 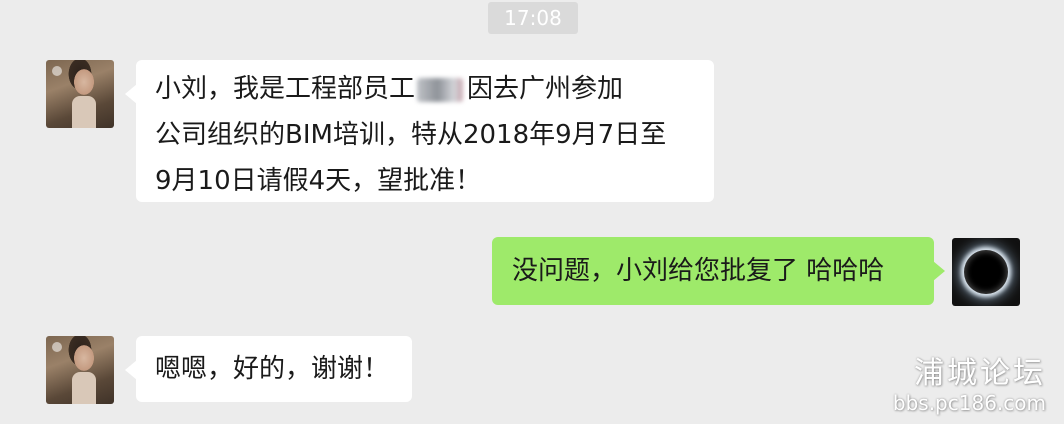 I want to click on redacted-name, so click(x=440, y=89).